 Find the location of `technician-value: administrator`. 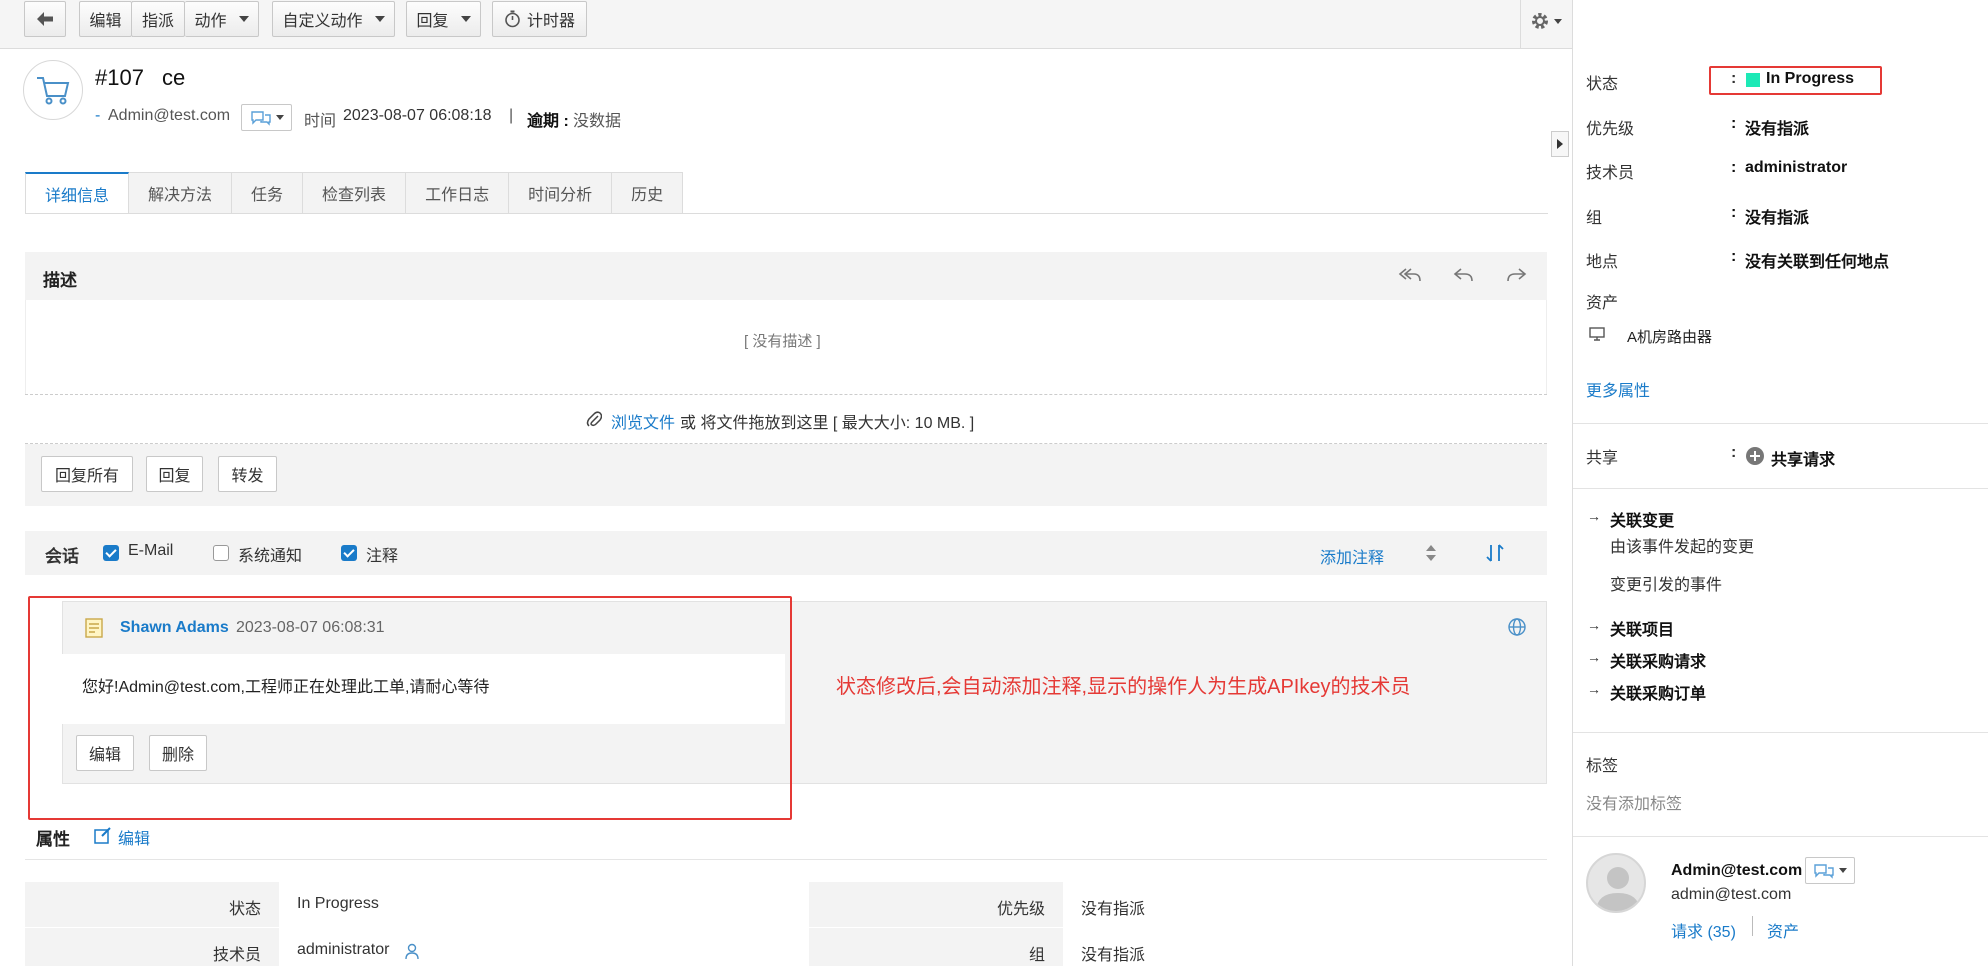

technician-value: administrator is located at coordinates (1796, 168).